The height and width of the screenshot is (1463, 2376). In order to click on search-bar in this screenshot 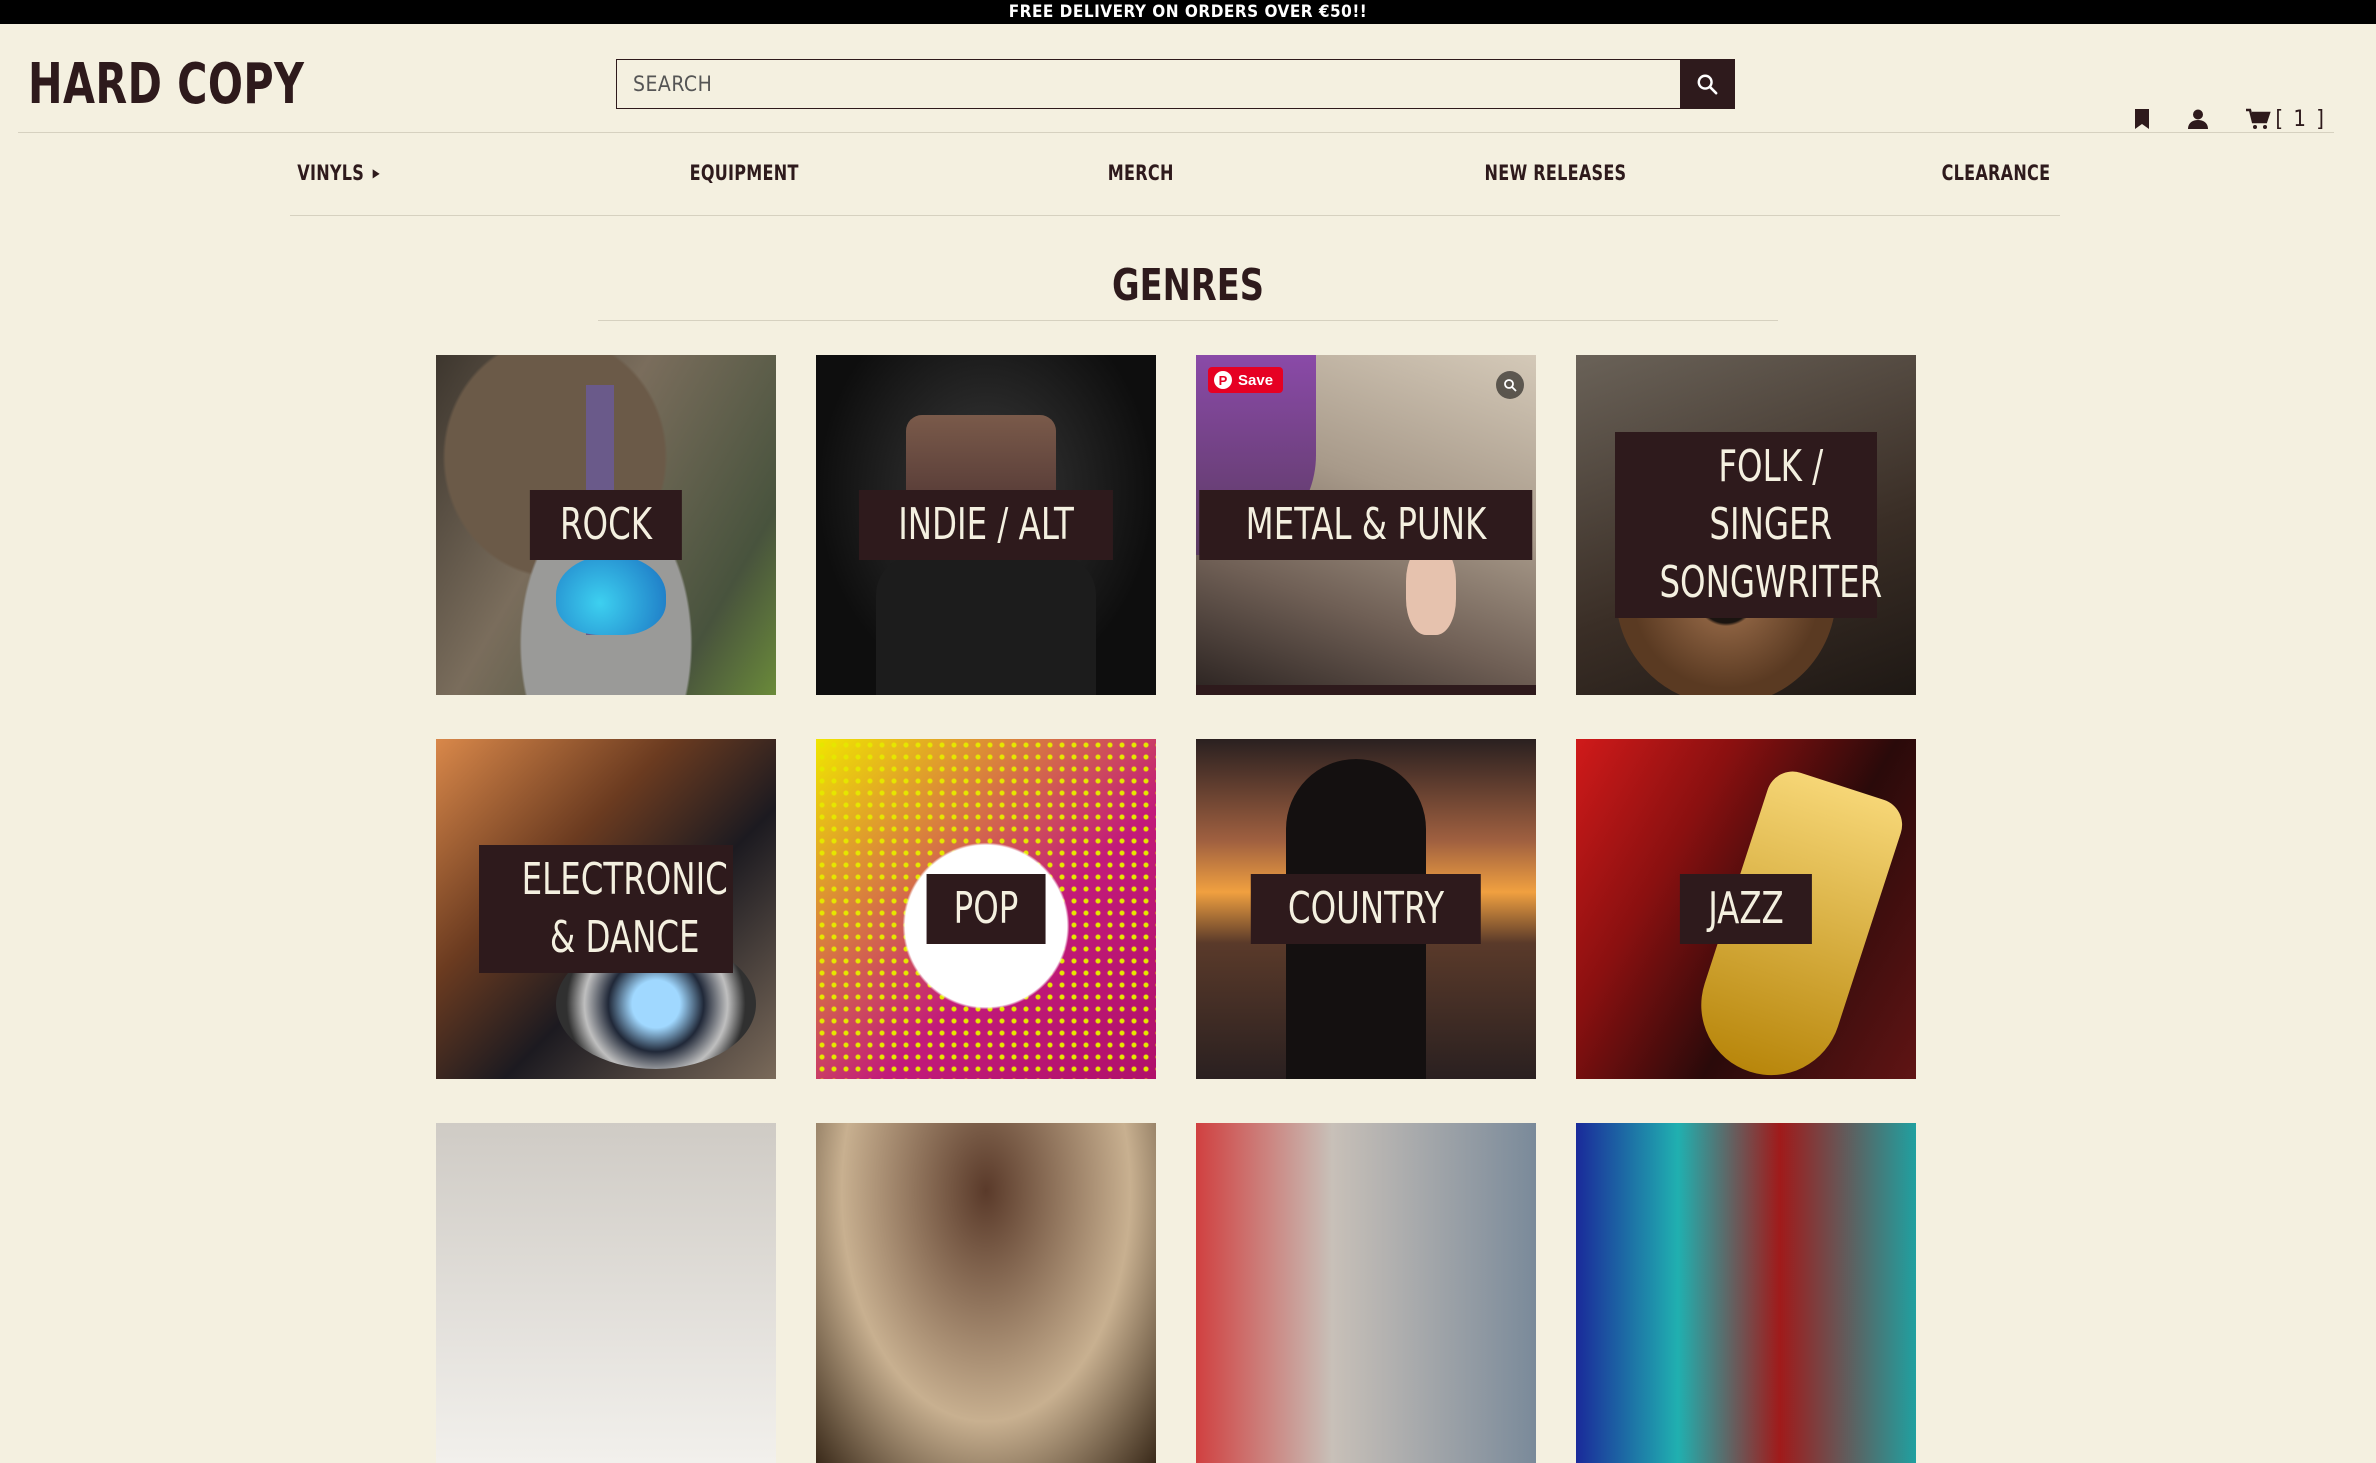, I will do `click(1175, 84)`.